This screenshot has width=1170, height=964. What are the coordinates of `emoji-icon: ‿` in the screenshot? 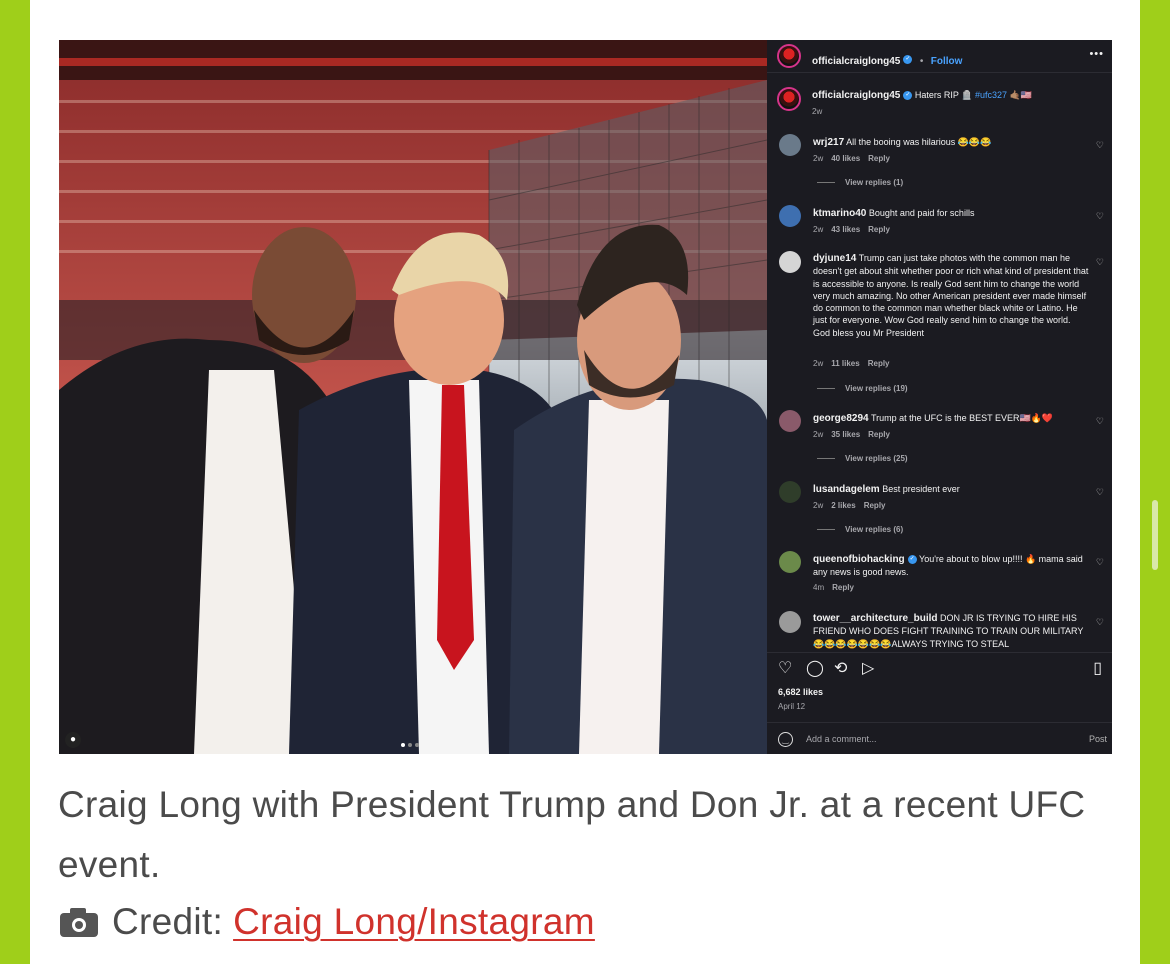 It's located at (785, 739).